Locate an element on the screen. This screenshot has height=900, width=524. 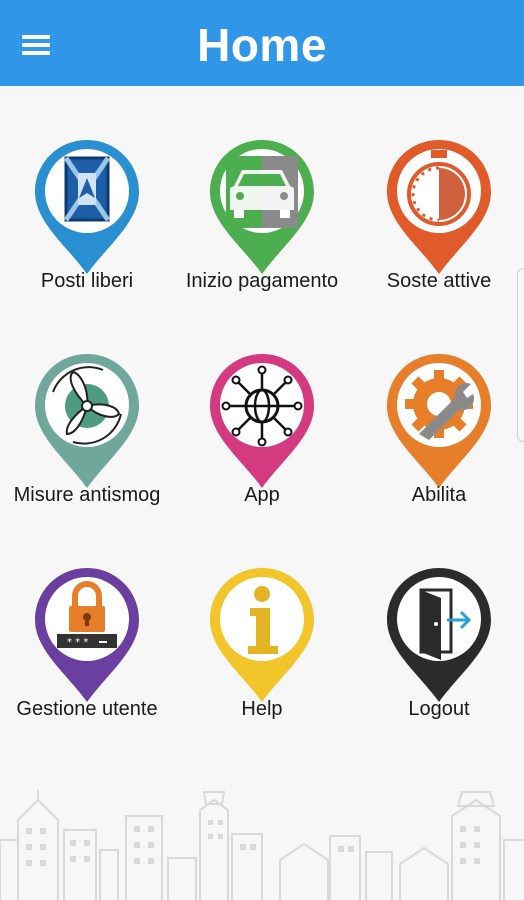
info-icon is located at coordinates (262, 635).